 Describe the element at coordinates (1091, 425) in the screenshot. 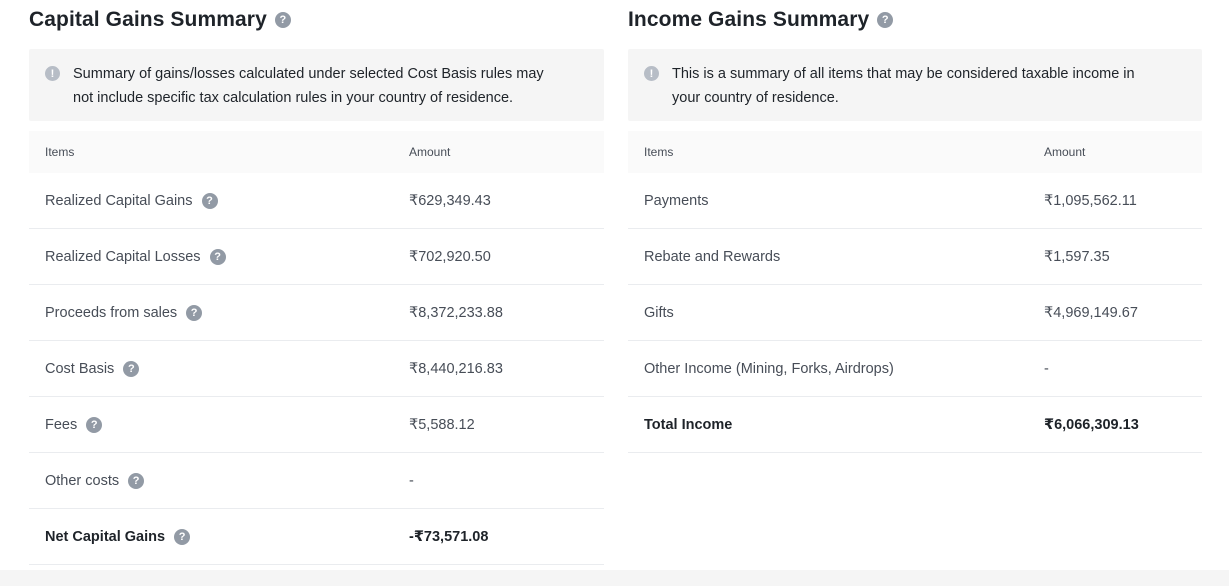

I see `row-value: ₹6,066,309.13` at that location.